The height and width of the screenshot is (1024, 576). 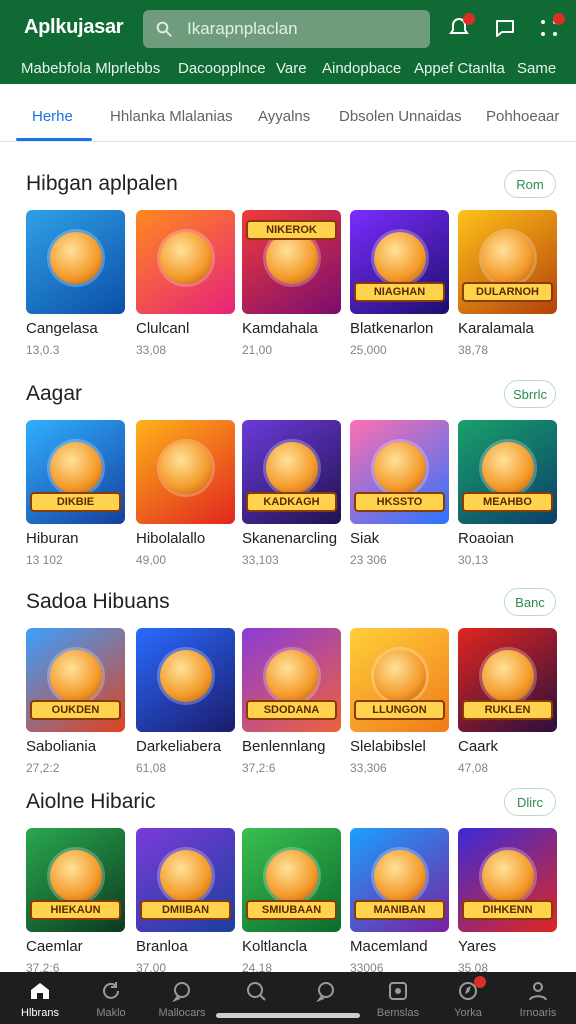 What do you see at coordinates (473, 560) in the screenshot?
I see `app-meta: 30,13` at bounding box center [473, 560].